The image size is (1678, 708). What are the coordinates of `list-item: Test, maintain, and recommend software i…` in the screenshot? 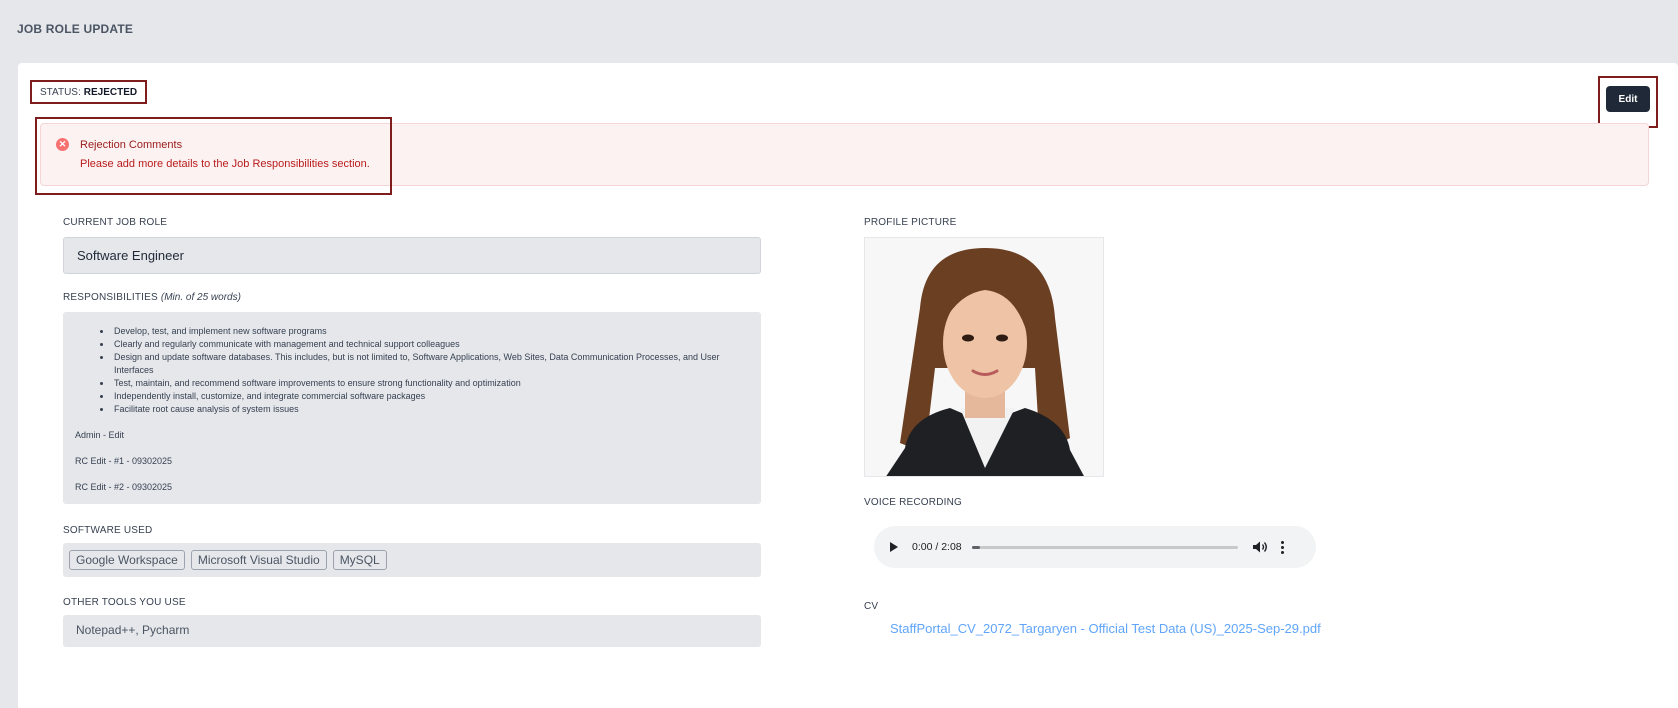 It's located at (430, 383).